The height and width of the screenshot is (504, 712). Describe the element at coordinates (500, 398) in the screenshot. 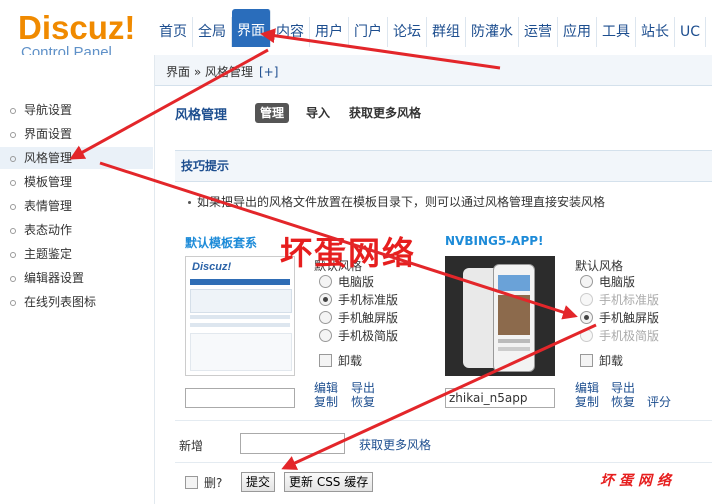

I see `template-dir-input-nvbing: zhikai_n5app` at that location.